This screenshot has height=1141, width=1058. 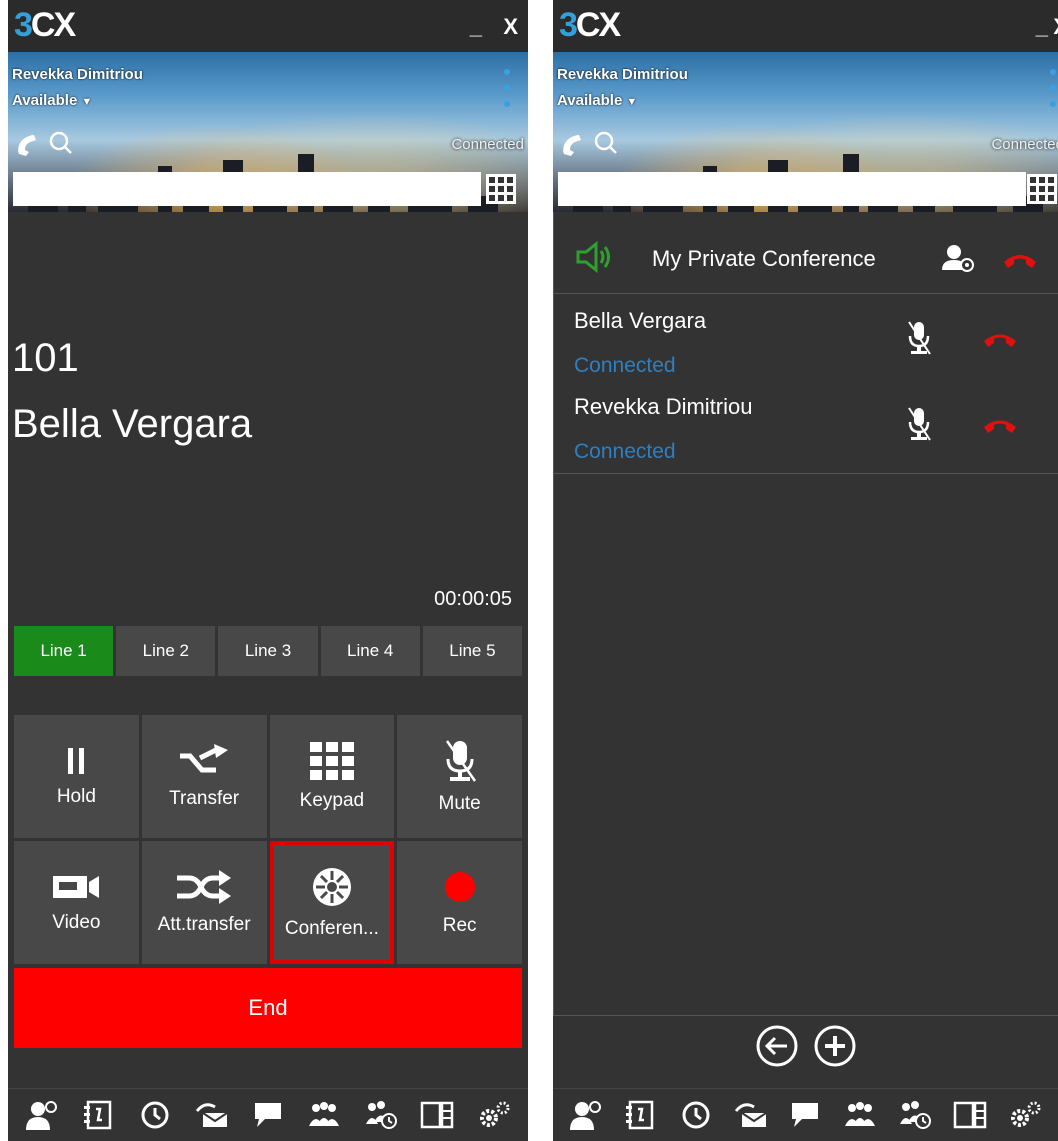 I want to click on hold-button: Hold, so click(x=76, y=776).